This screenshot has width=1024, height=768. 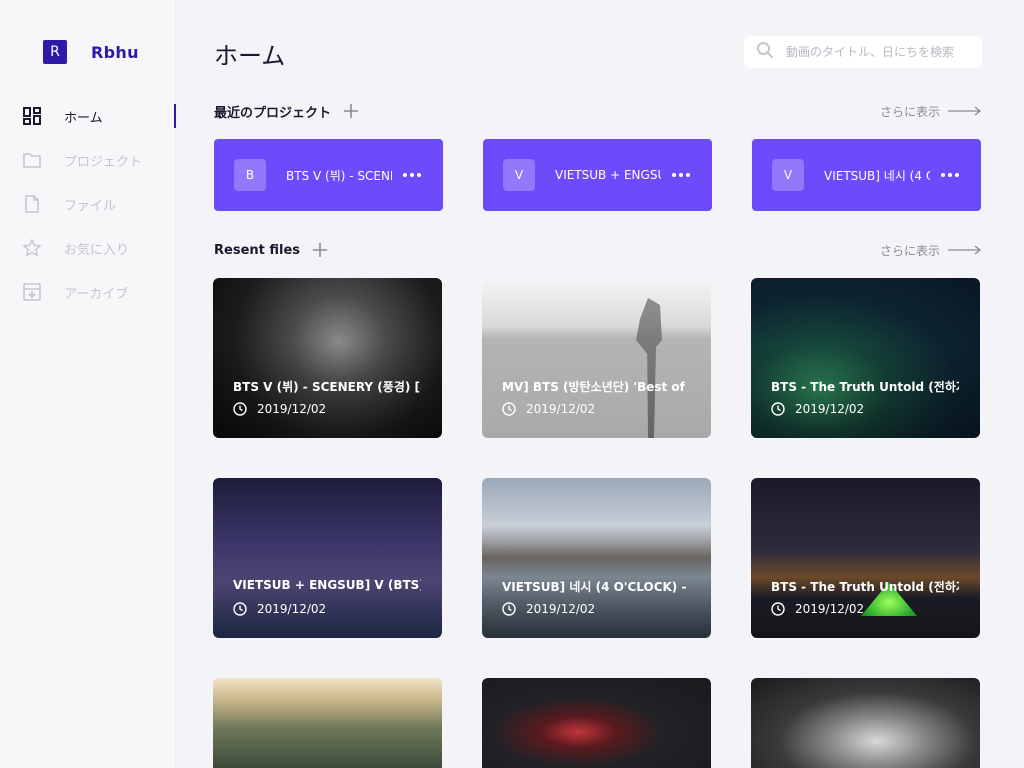 I want to click on sidebar-item-label: お気に入り, so click(x=97, y=250).